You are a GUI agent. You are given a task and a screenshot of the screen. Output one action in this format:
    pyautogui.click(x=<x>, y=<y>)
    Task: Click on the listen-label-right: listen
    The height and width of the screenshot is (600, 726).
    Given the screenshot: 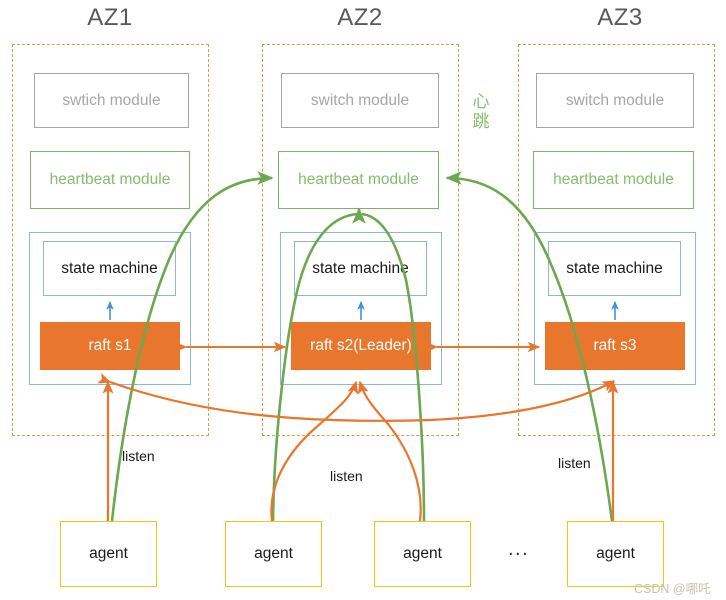 What is the action you would take?
    pyautogui.click(x=574, y=463)
    